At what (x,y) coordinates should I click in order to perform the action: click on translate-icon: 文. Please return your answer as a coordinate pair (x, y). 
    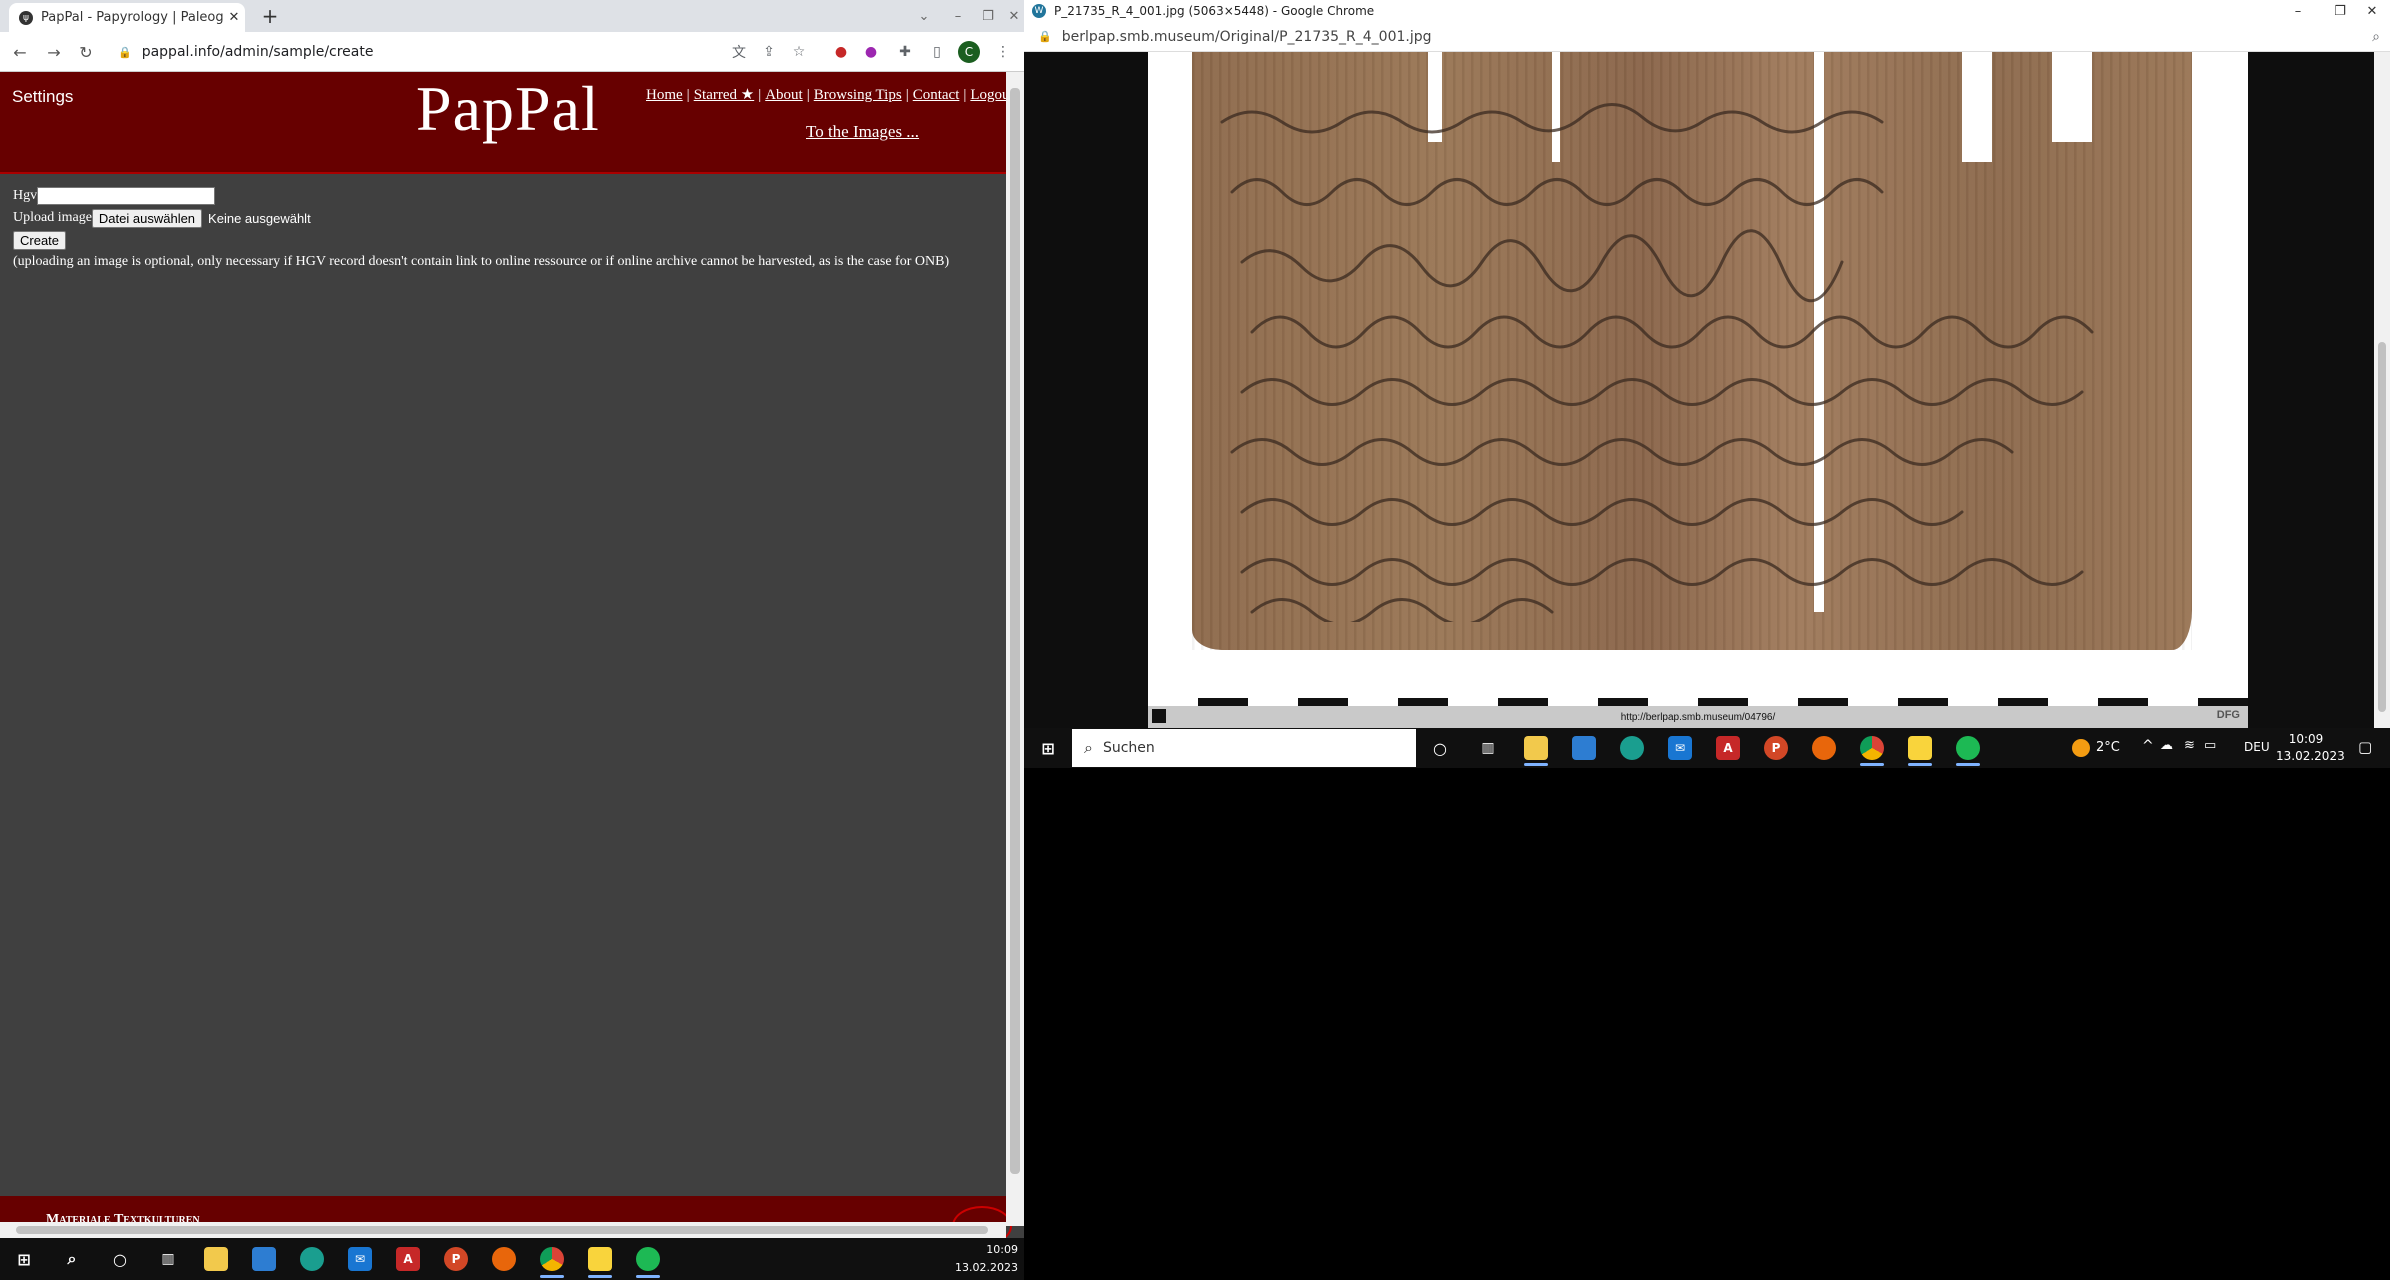
    Looking at the image, I should click on (739, 52).